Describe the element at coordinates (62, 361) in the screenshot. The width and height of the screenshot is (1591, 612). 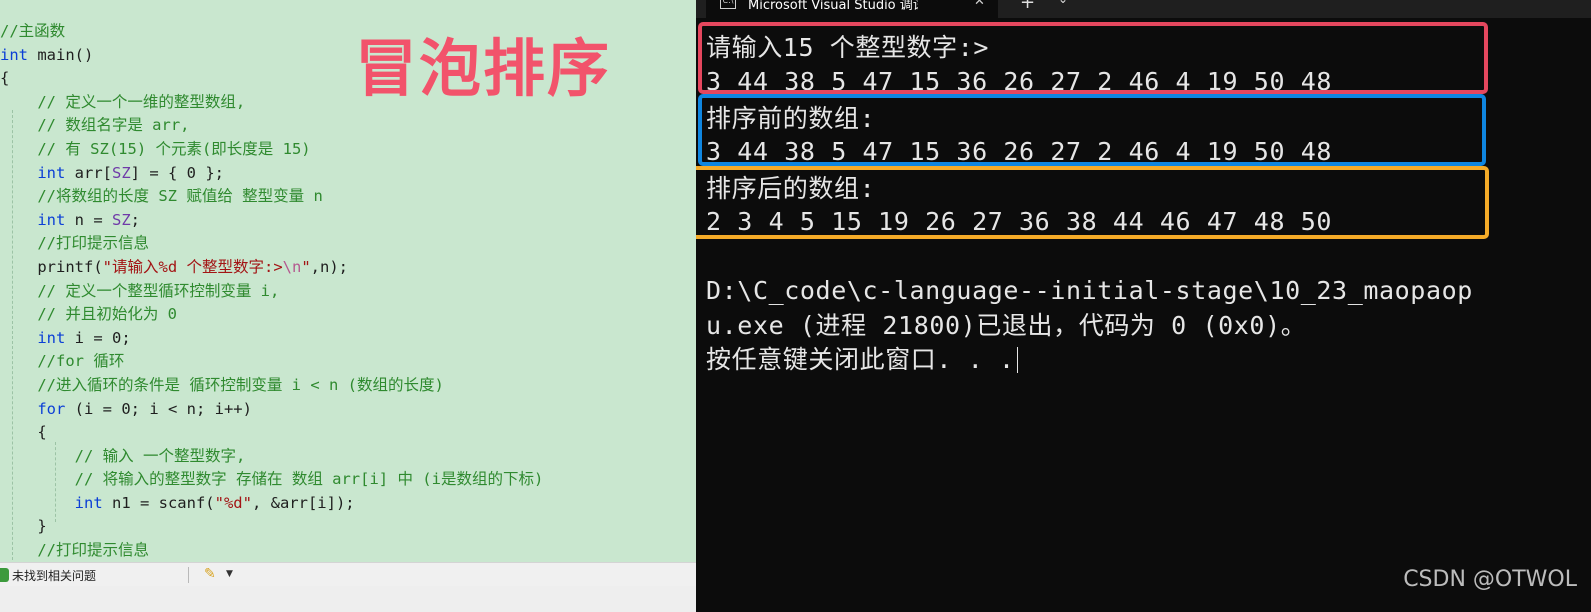
I see `code-token-comment: //for 循环` at that location.